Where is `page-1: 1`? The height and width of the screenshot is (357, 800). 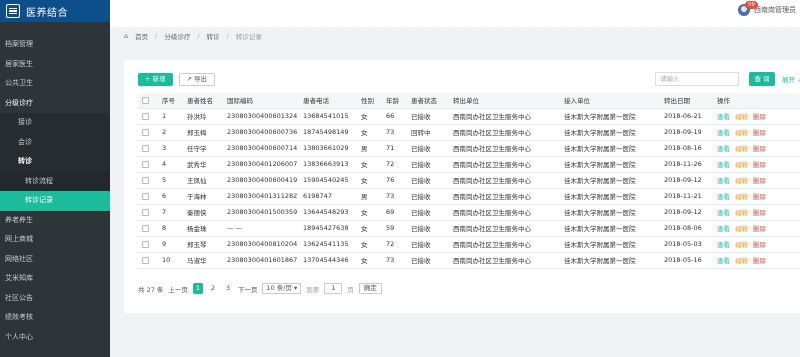
page-1: 1 is located at coordinates (197, 288).